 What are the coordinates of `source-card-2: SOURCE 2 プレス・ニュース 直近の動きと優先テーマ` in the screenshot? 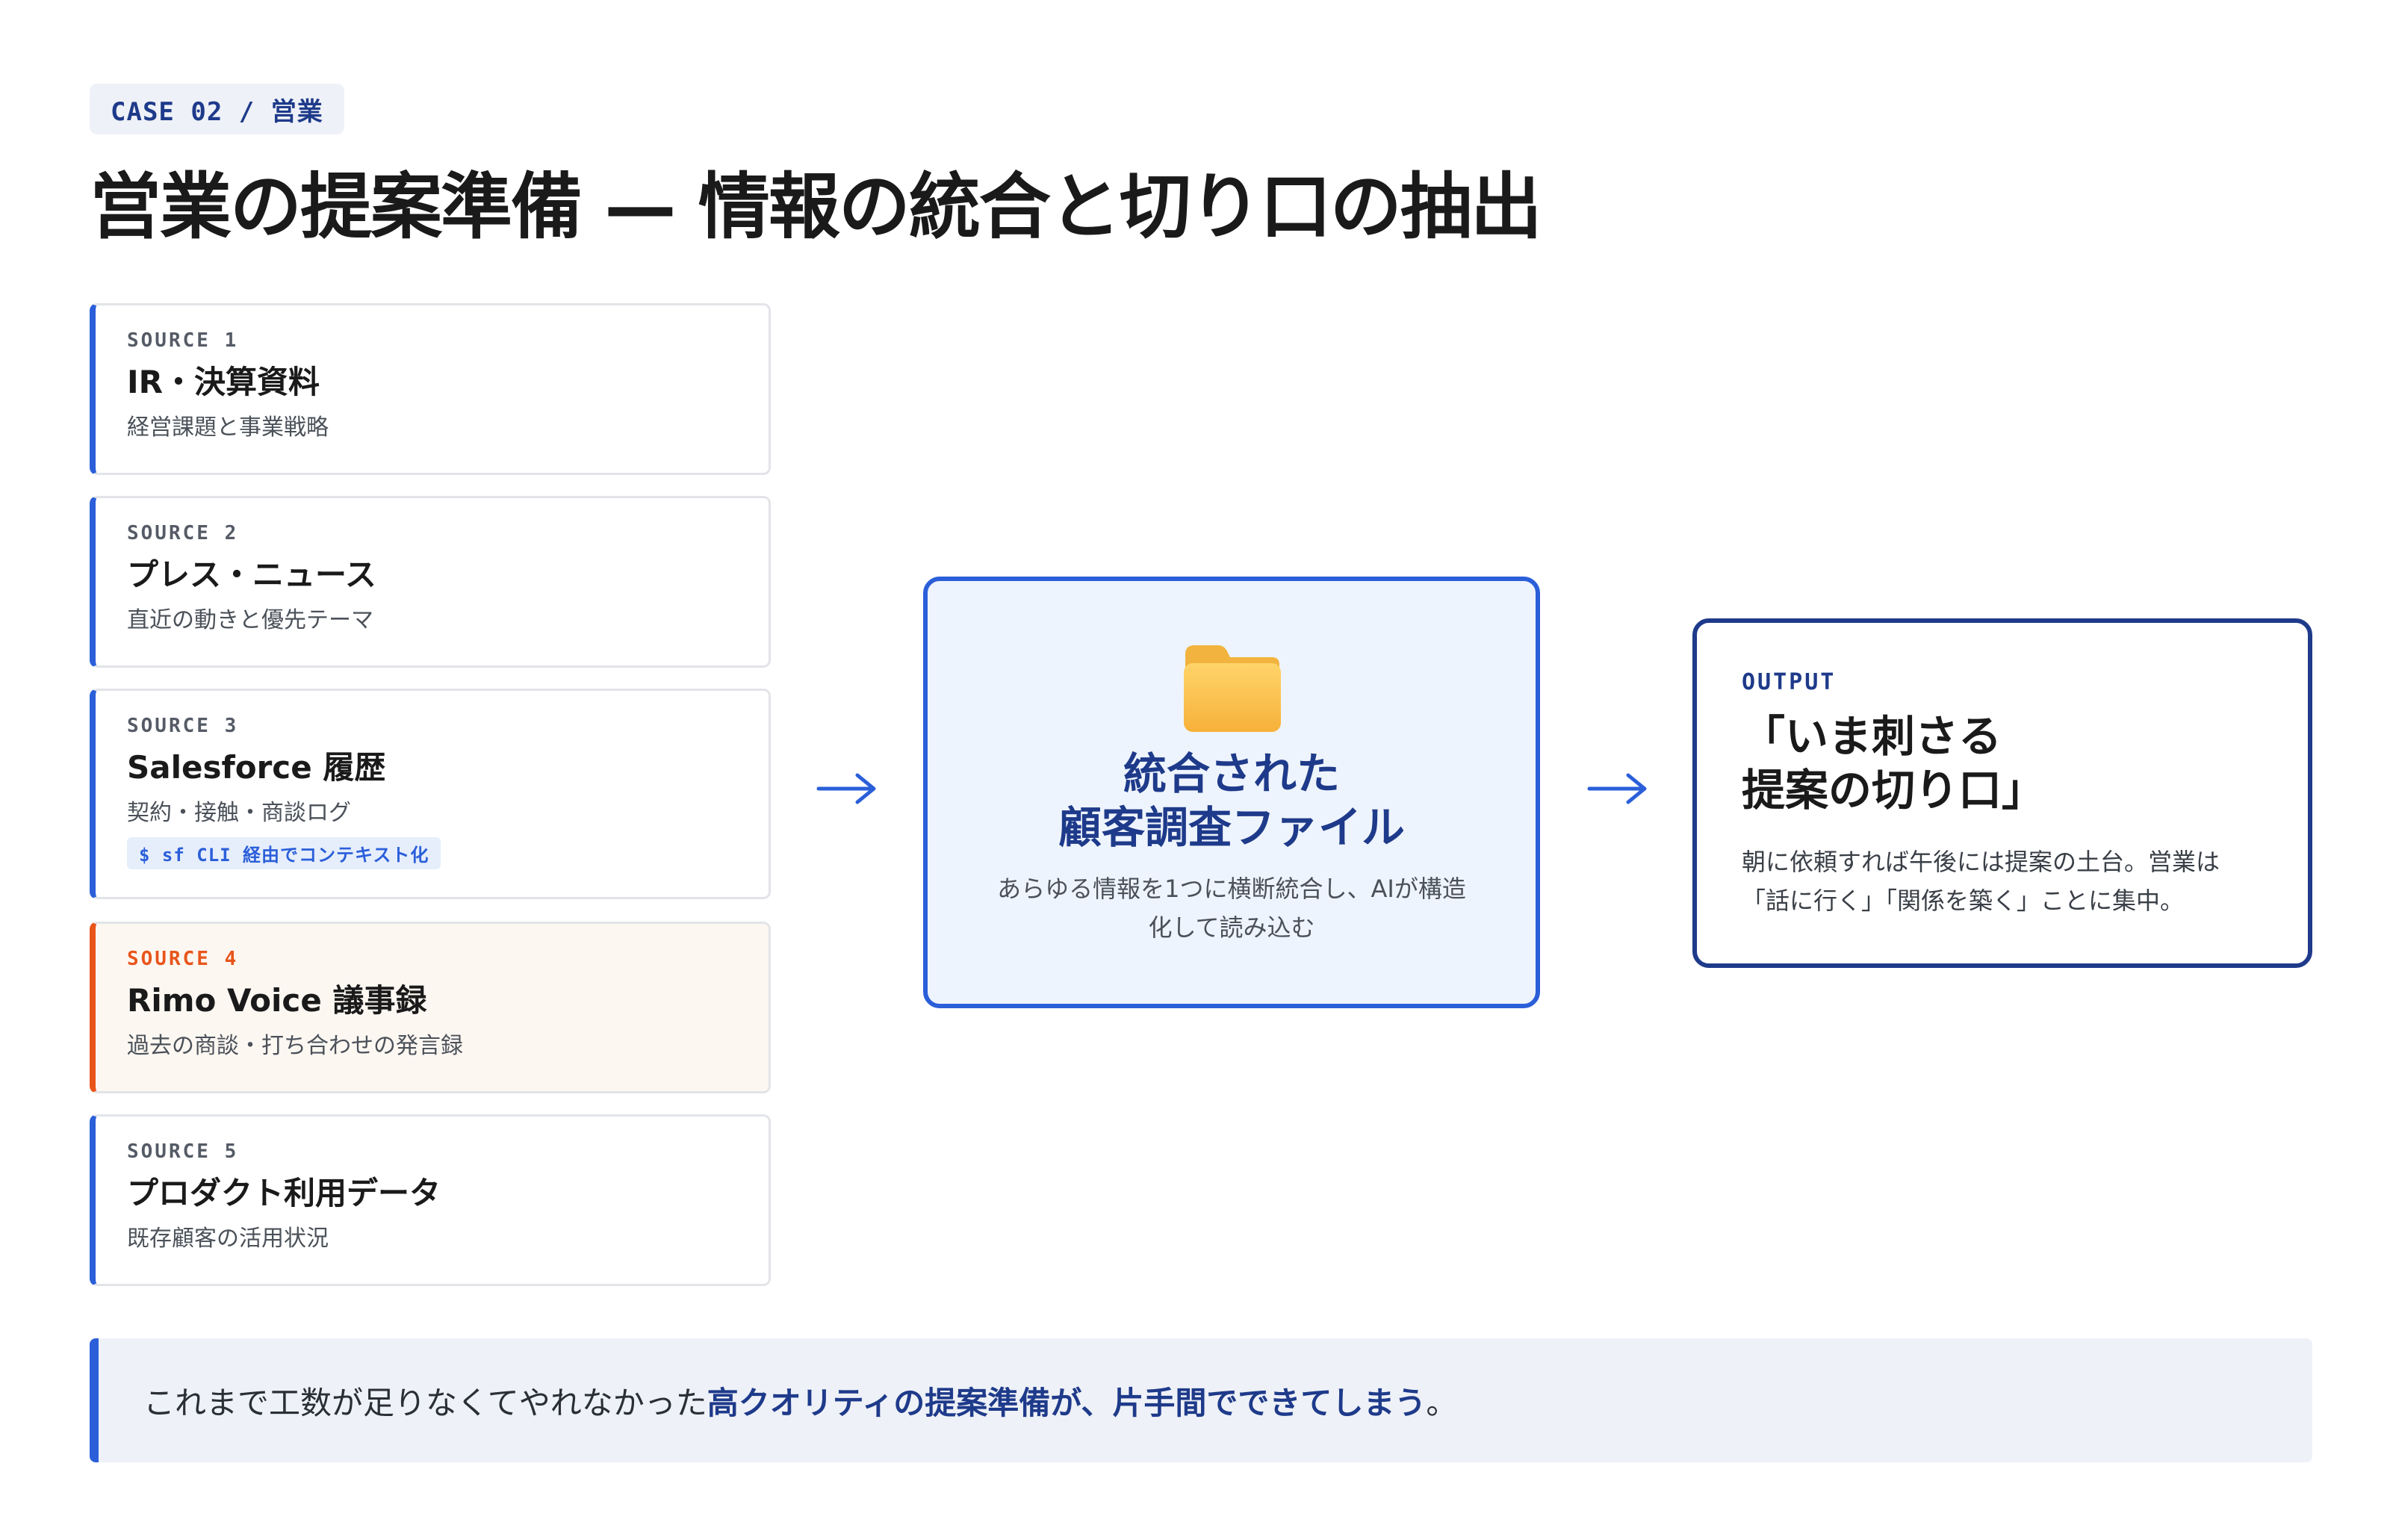 It's located at (430, 582).